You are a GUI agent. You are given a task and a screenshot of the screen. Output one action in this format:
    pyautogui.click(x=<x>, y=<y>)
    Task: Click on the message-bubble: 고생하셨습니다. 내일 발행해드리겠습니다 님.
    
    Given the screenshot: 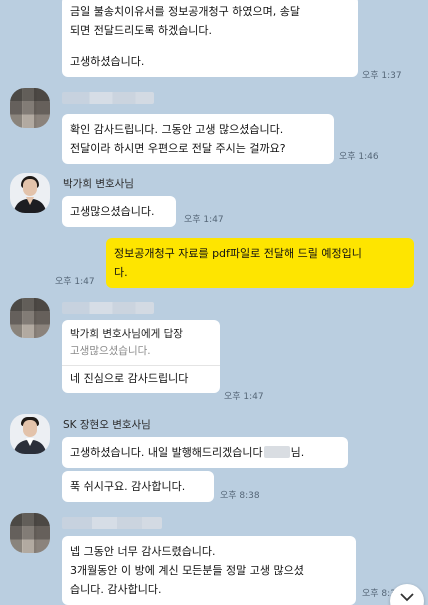 What is the action you would take?
    pyautogui.click(x=205, y=452)
    